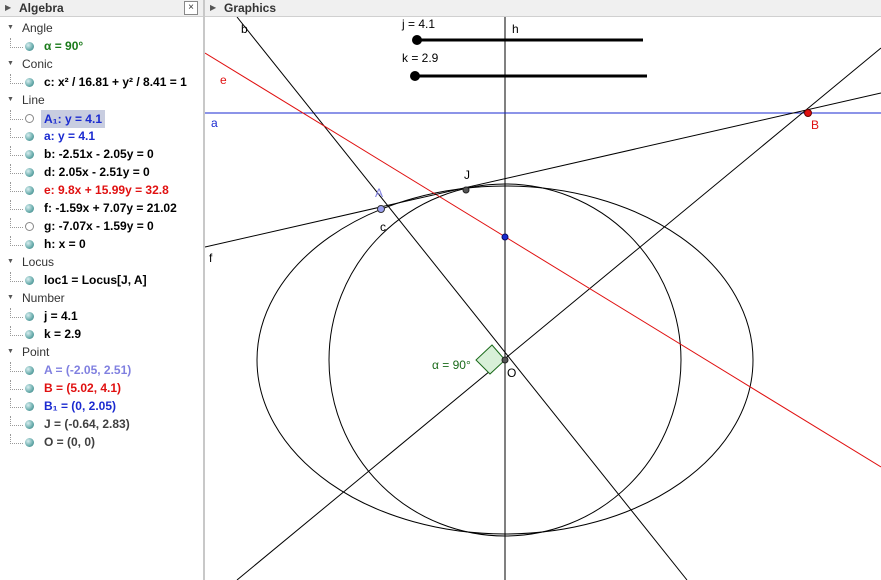  Describe the element at coordinates (97, 172) in the screenshot. I see `algebra-item-text: d: 2.05x - 2.51y = 0` at that location.